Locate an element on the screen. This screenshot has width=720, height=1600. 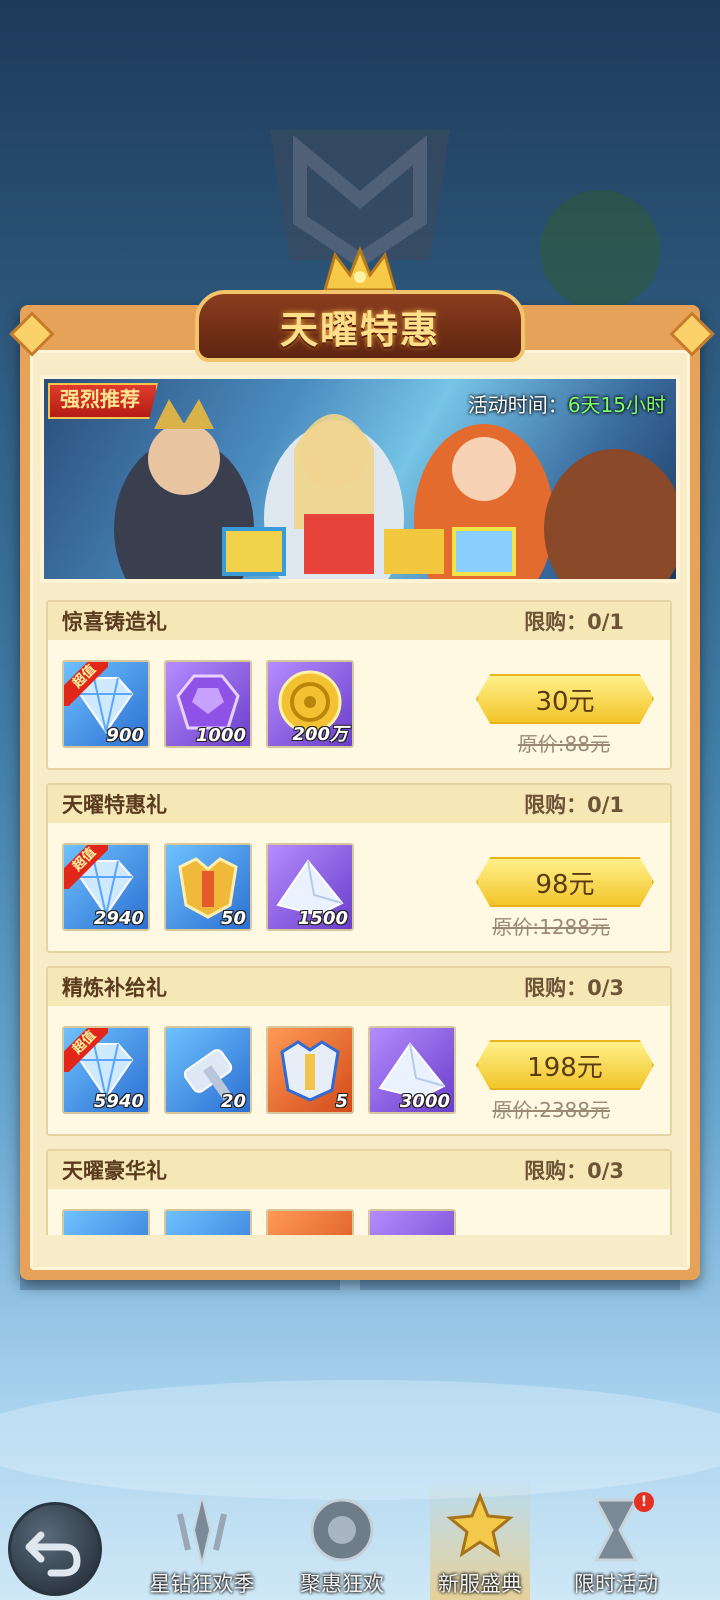
reward-item: 超值 2940 is located at coordinates (106, 887).